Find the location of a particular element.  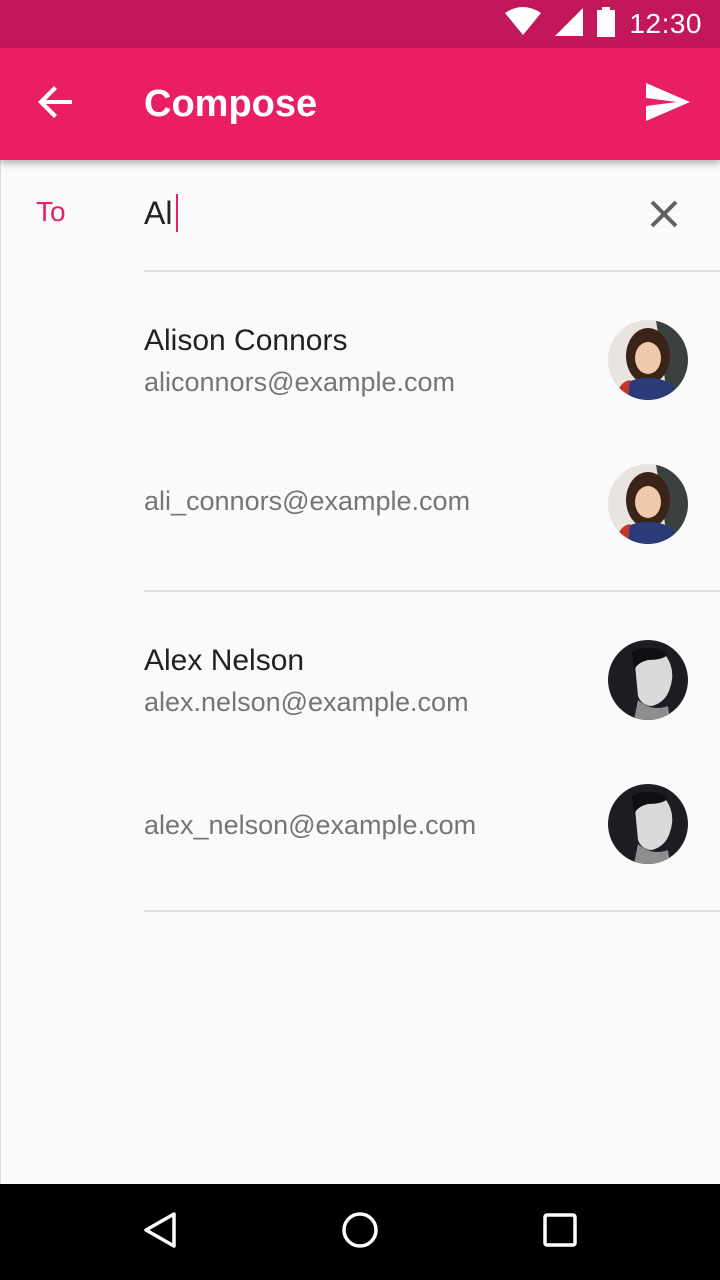

navigation-bar is located at coordinates (360, 1232).